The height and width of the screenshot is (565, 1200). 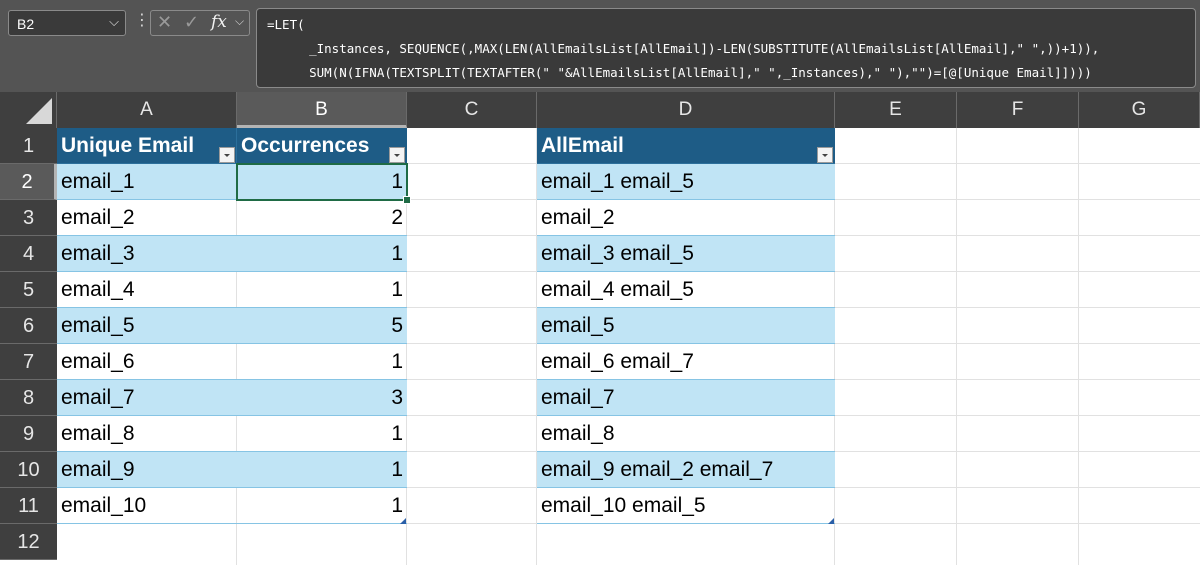 I want to click on active-cell-selection, so click(x=322, y=182).